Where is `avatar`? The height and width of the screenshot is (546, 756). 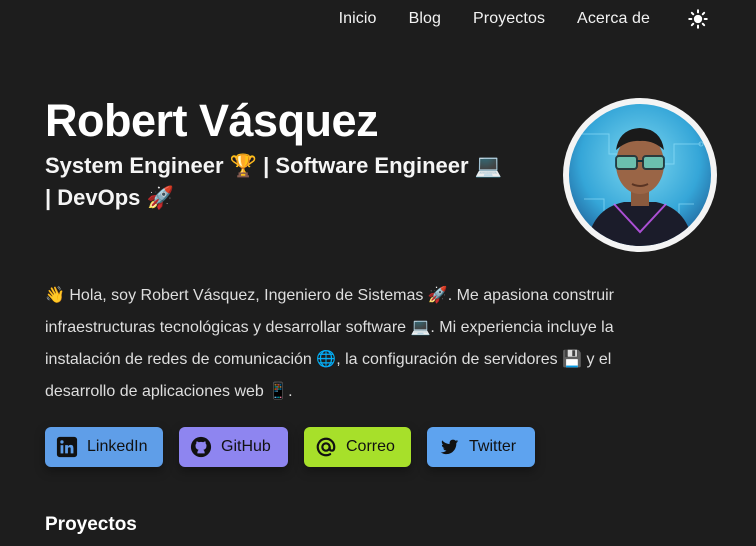 avatar is located at coordinates (640, 175).